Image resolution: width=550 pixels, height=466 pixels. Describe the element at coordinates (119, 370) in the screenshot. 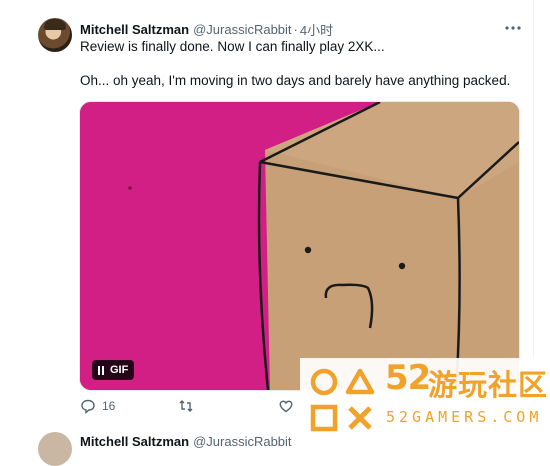

I see `gif-badge-label: GIF` at that location.